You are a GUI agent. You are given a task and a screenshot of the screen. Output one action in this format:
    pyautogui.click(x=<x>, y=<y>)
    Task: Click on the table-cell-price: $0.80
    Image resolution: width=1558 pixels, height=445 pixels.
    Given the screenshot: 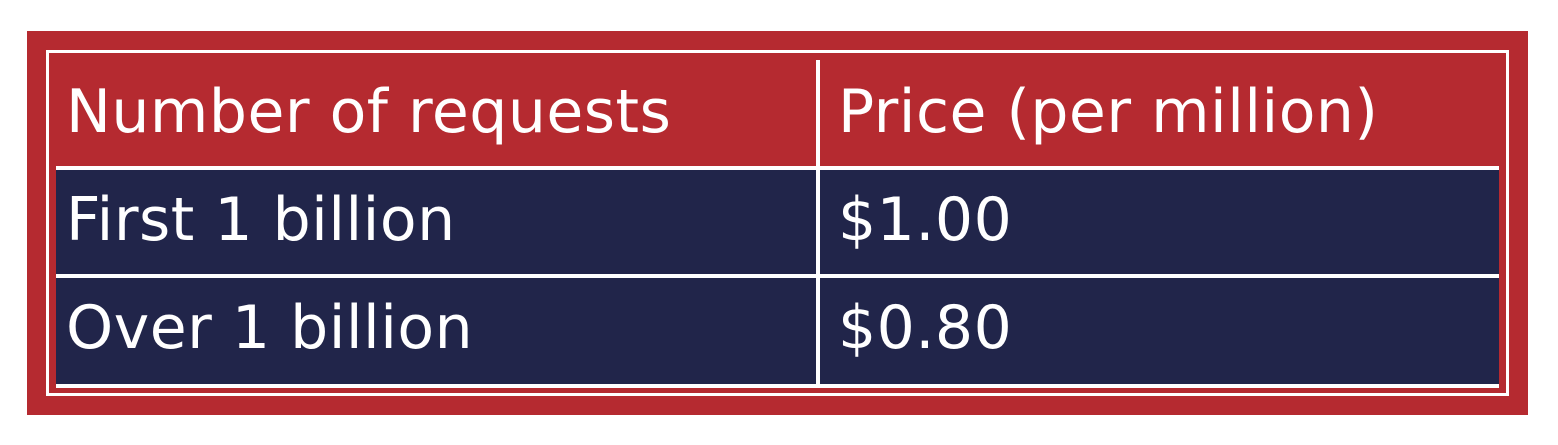 What is the action you would take?
    pyautogui.click(x=925, y=328)
    